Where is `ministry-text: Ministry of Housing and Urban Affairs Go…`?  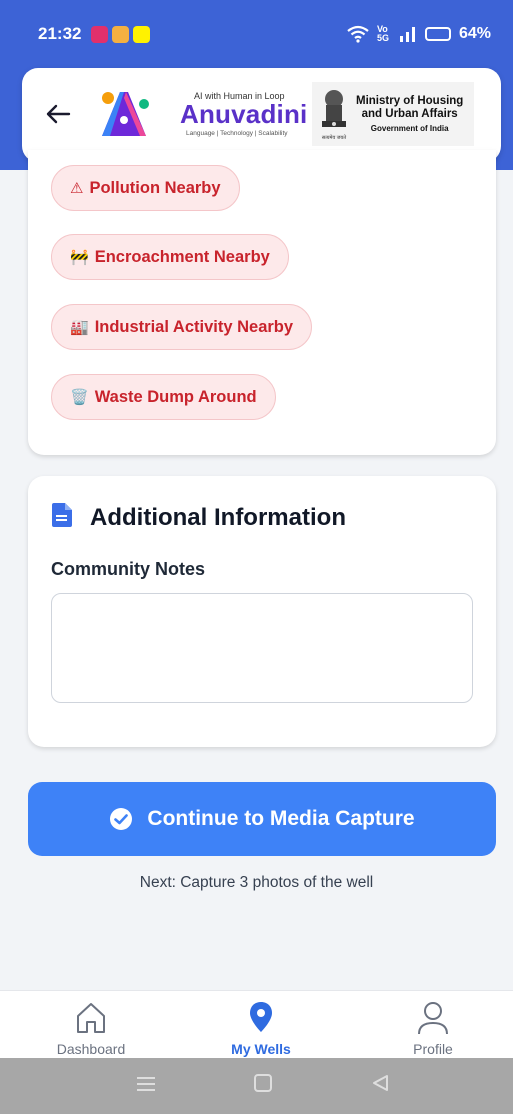
ministry-text: Ministry of Housing and Urban Affairs Go… is located at coordinates (409, 114).